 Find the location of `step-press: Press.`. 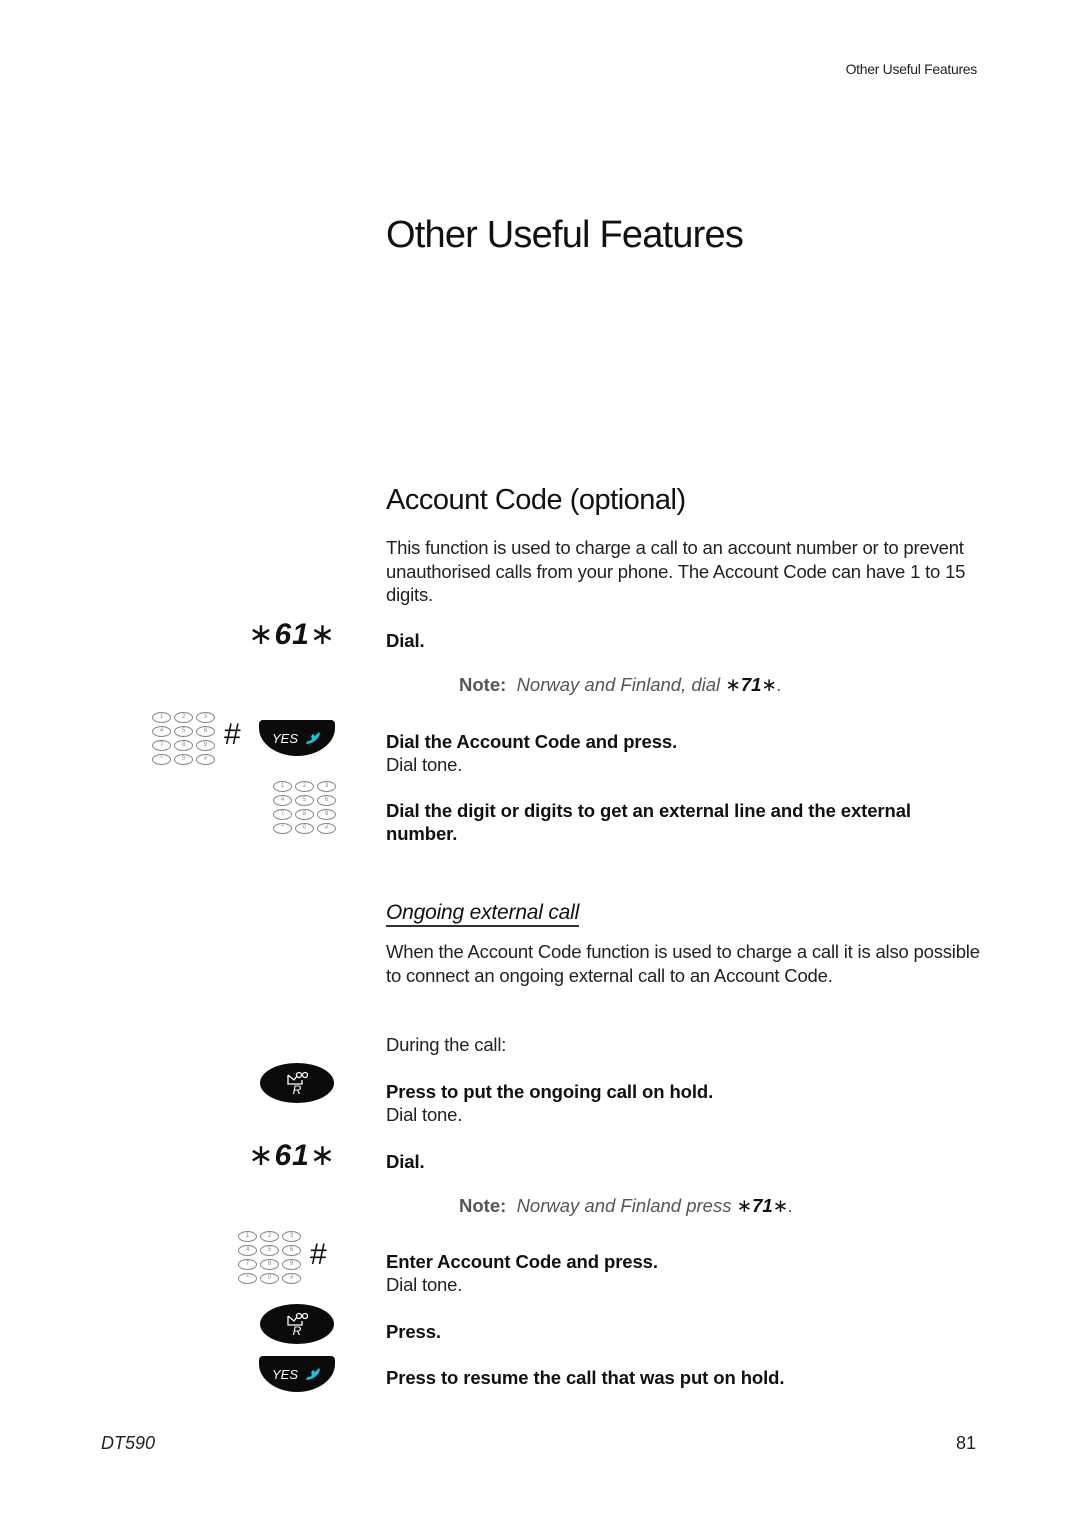

step-press: Press. is located at coordinates (413, 1331).